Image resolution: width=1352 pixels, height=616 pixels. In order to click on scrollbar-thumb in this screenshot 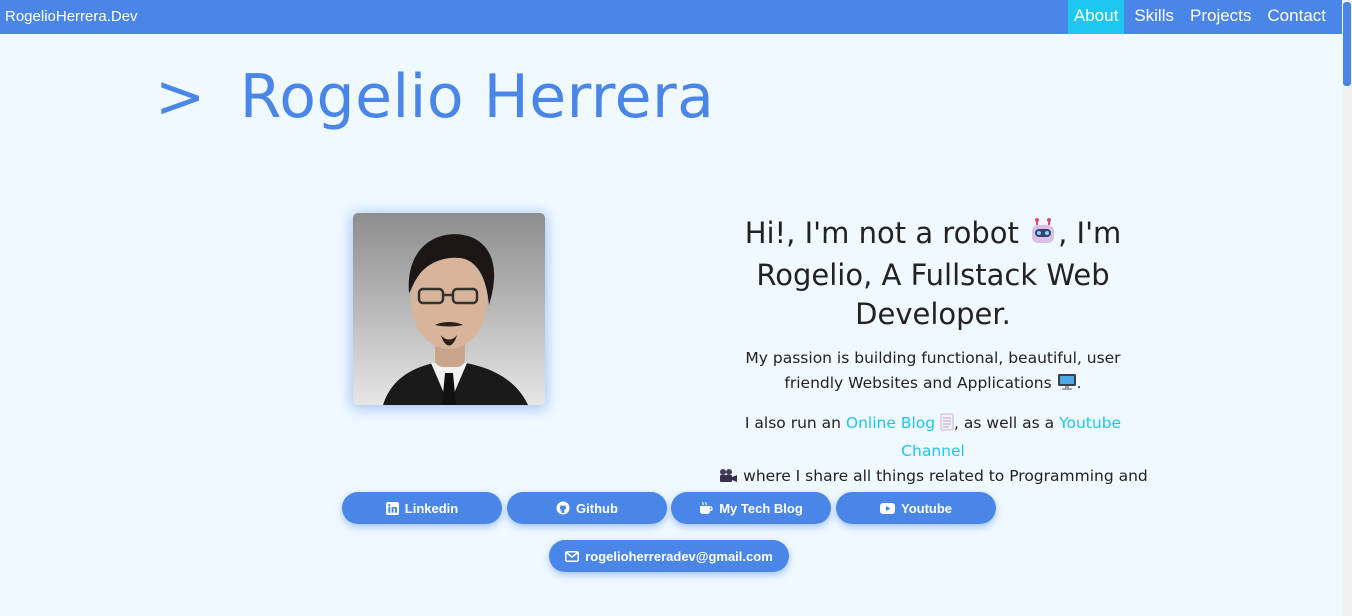, I will do `click(1347, 44)`.